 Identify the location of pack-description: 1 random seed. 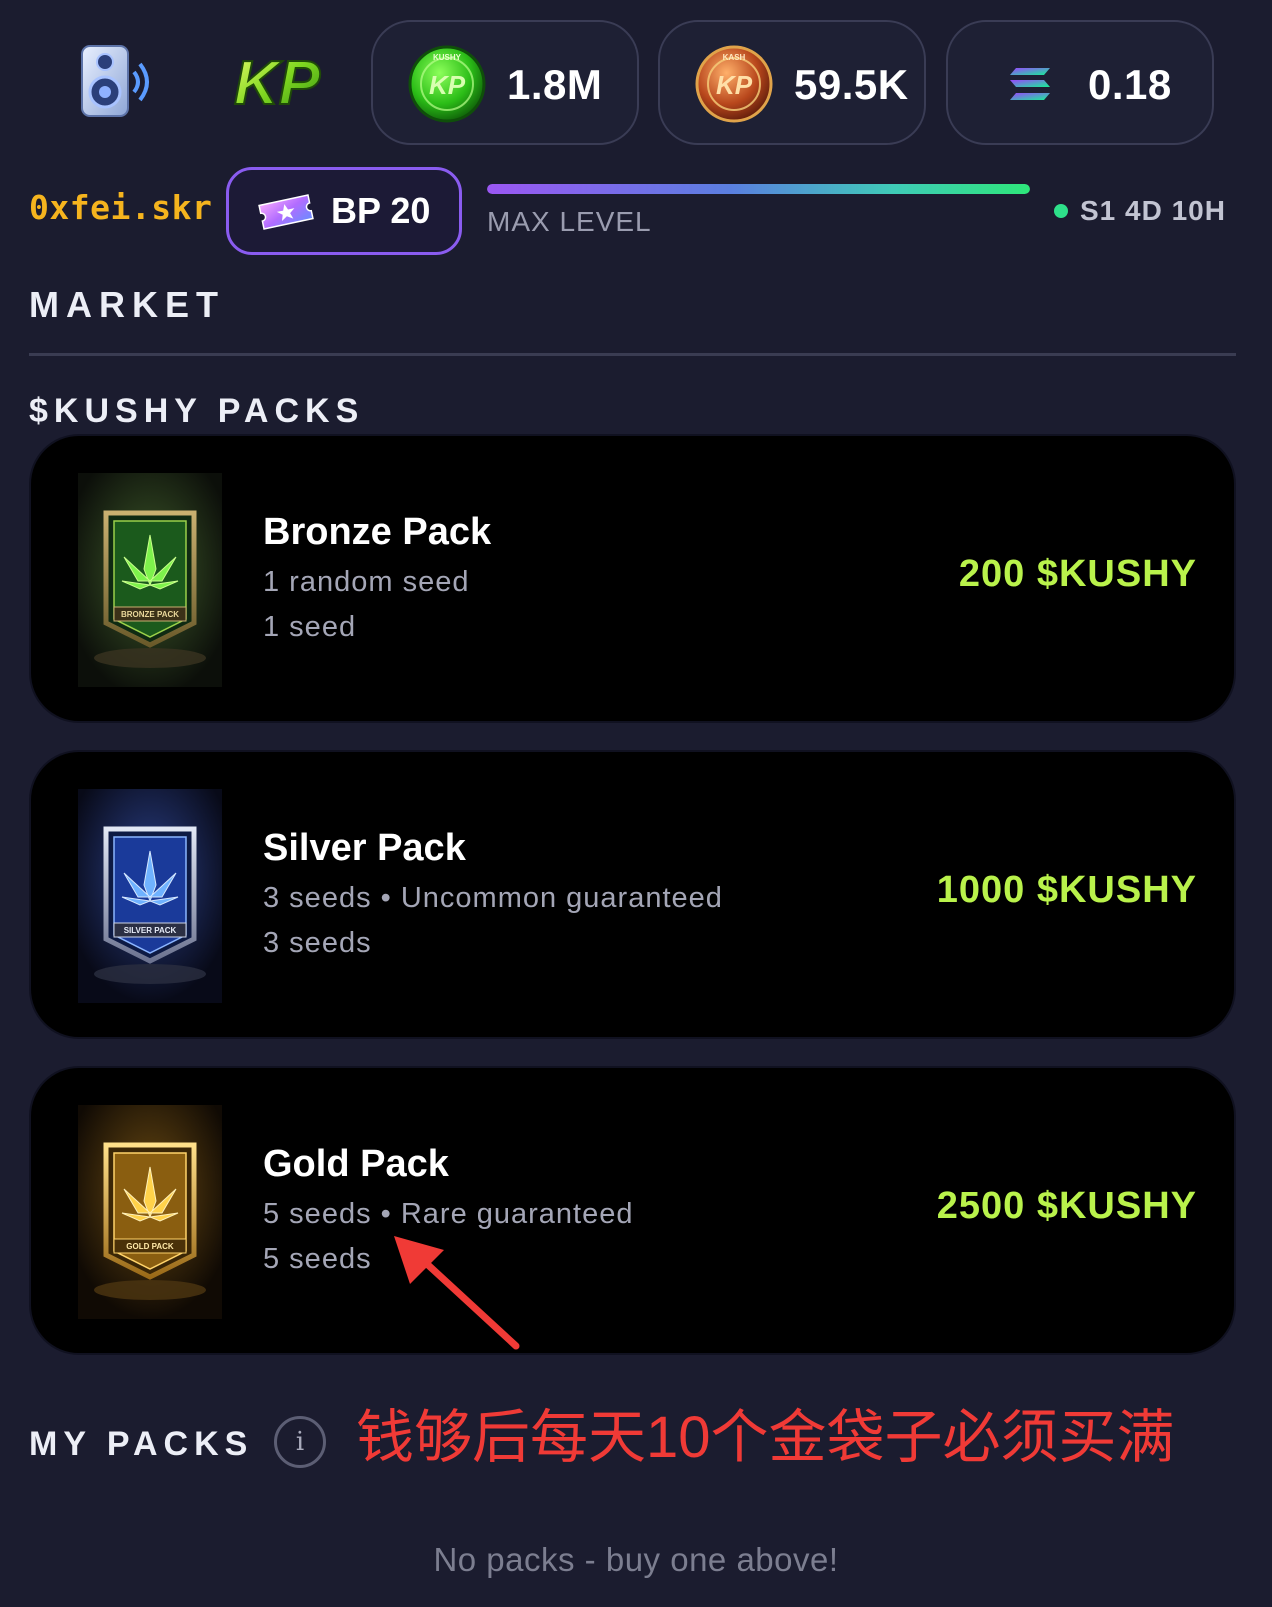
(366, 582).